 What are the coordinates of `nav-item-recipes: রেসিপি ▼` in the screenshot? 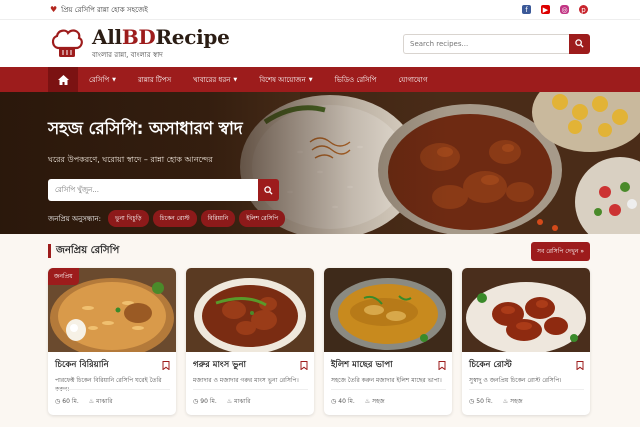 It's located at (102, 79).